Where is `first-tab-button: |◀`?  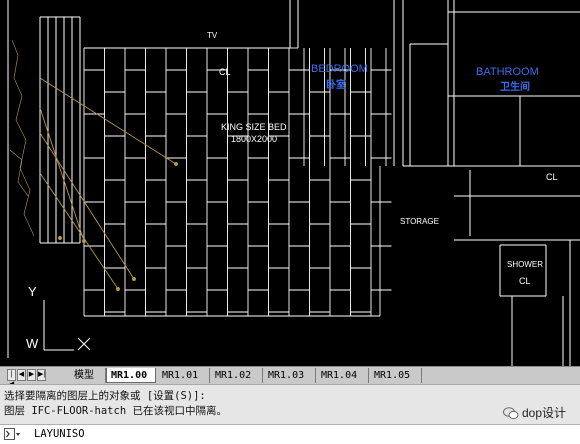
first-tab-button: |◀ is located at coordinates (11, 378).